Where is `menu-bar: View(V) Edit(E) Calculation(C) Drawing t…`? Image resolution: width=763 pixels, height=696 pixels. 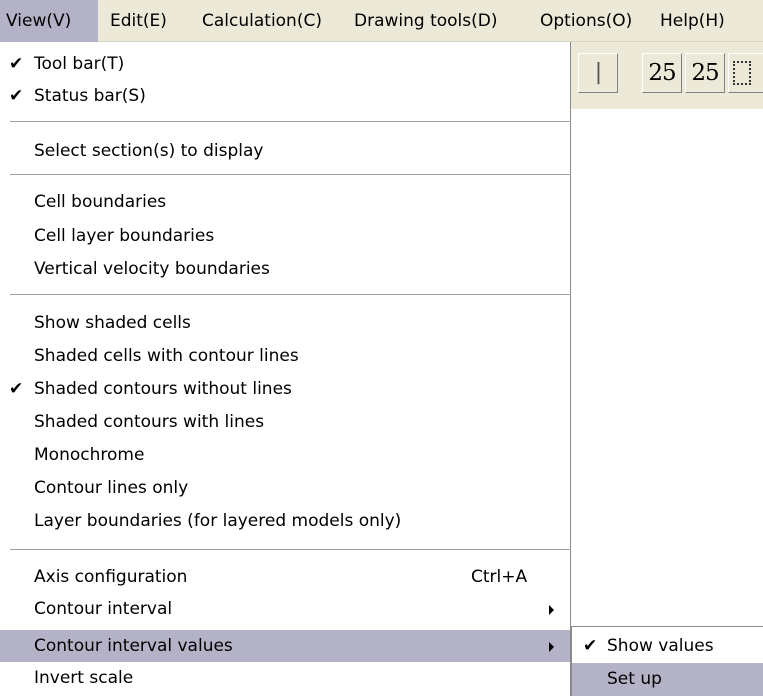 menu-bar: View(V) Edit(E) Calculation(C) Drawing t… is located at coordinates (381, 21).